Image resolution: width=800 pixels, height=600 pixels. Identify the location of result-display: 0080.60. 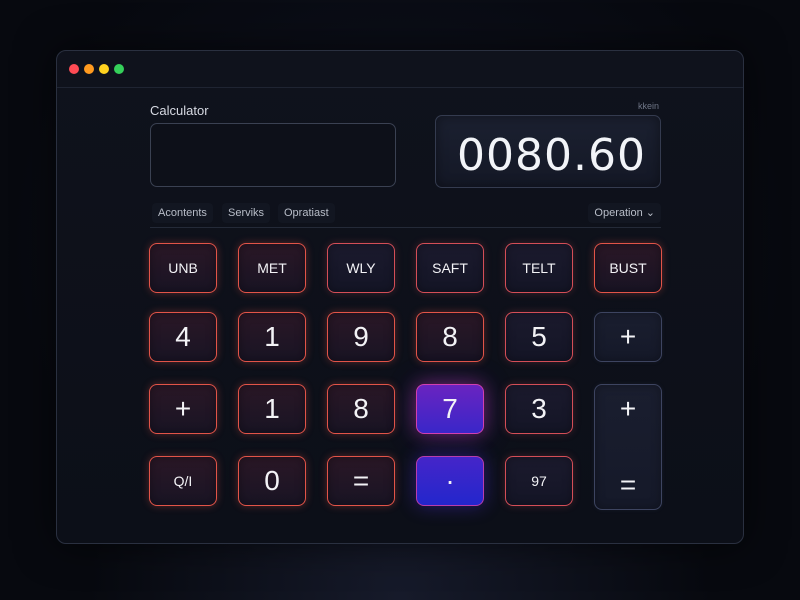
(548, 151).